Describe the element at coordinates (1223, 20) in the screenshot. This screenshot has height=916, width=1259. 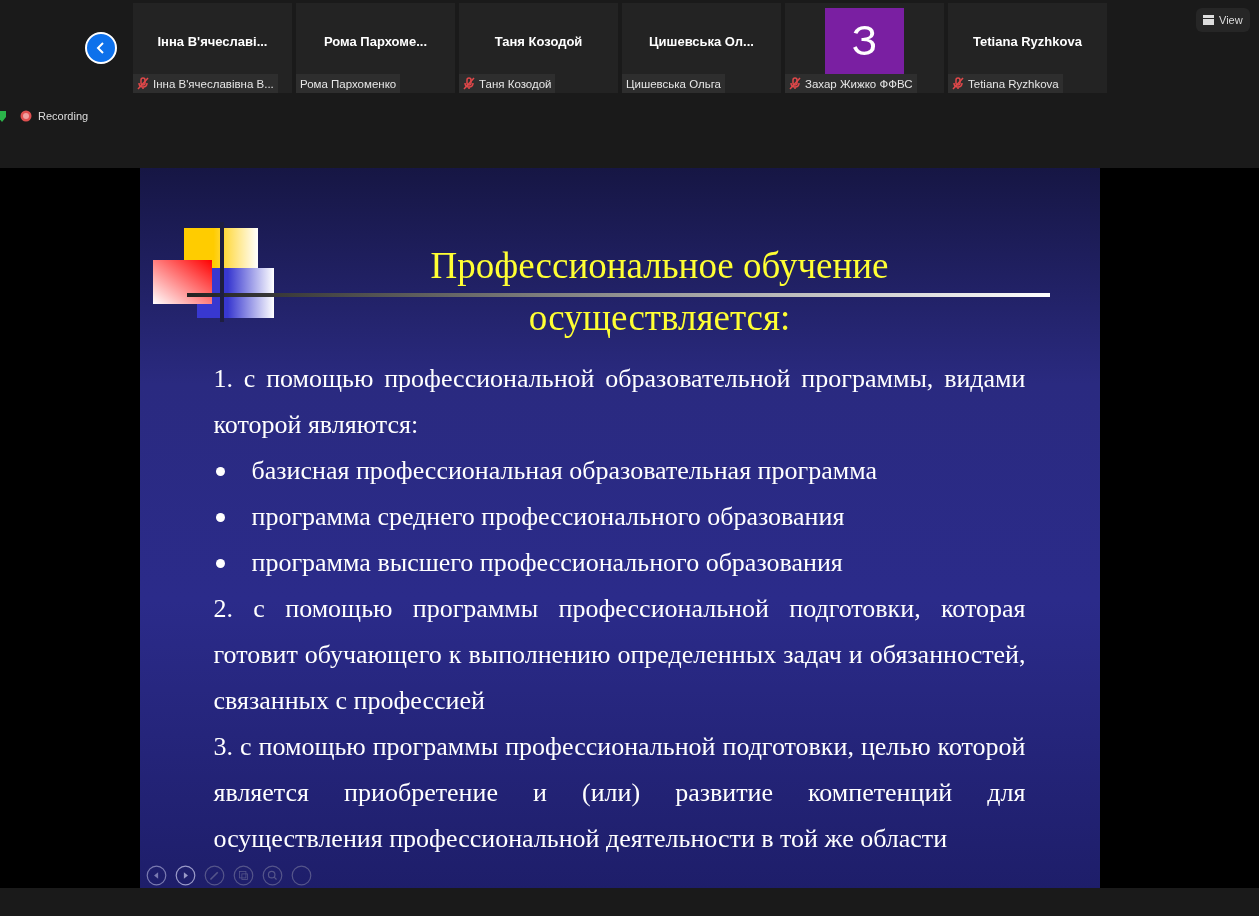
I see `view-button: View` at that location.